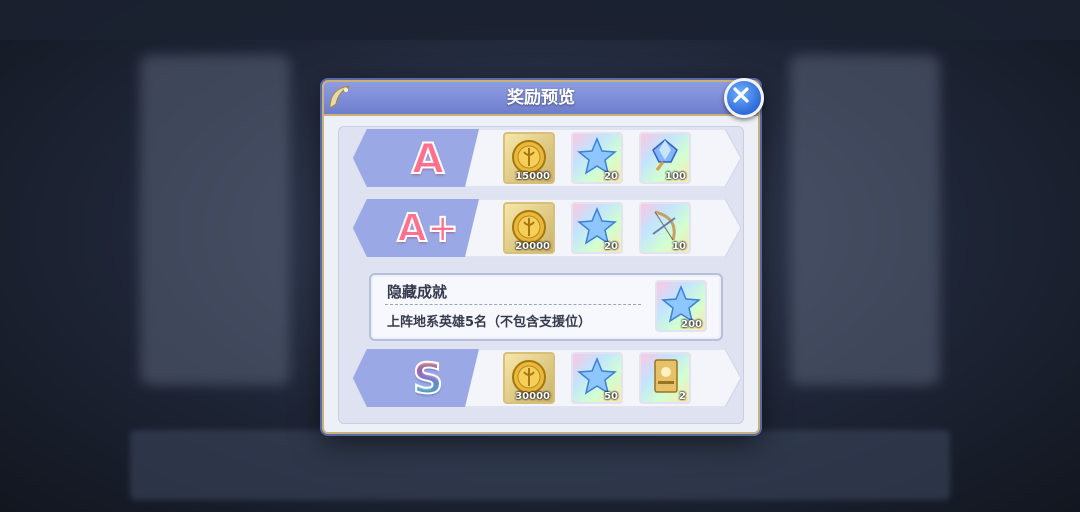  Describe the element at coordinates (513, 304) in the screenshot. I see `divider` at that location.